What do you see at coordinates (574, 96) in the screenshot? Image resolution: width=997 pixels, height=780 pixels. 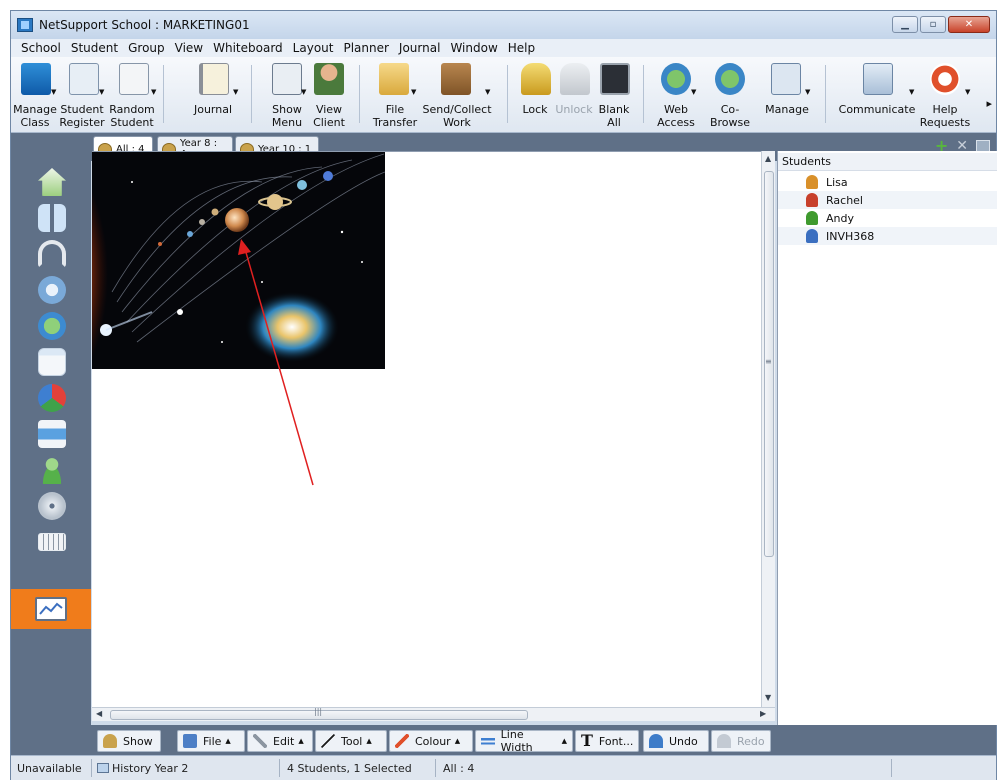 I see `unlock-button: Unlock` at bounding box center [574, 96].